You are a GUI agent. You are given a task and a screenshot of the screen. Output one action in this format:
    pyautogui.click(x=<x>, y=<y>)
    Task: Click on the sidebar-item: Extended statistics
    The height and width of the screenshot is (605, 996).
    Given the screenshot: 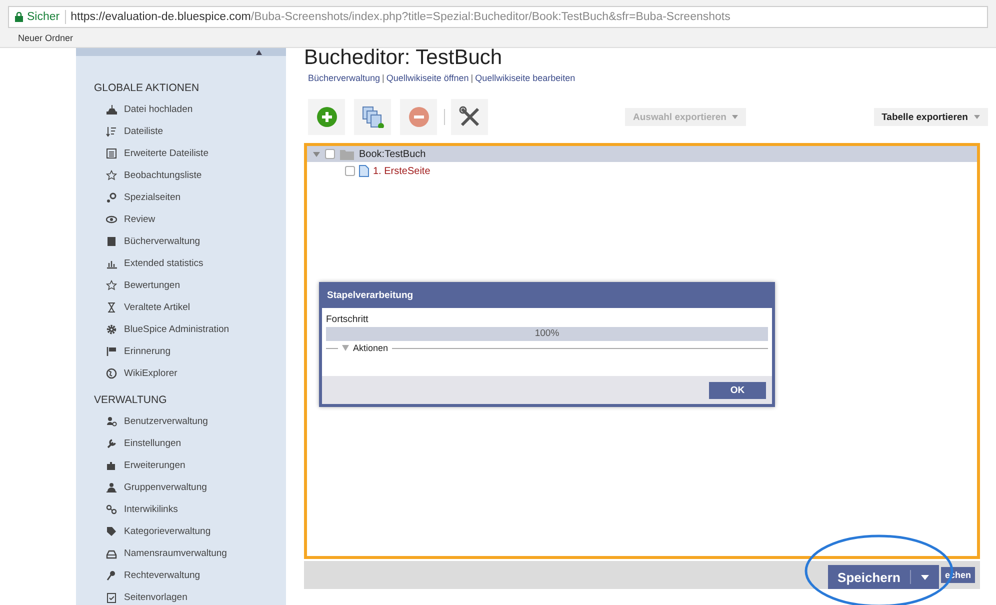 What is the action you would take?
    pyautogui.click(x=181, y=263)
    